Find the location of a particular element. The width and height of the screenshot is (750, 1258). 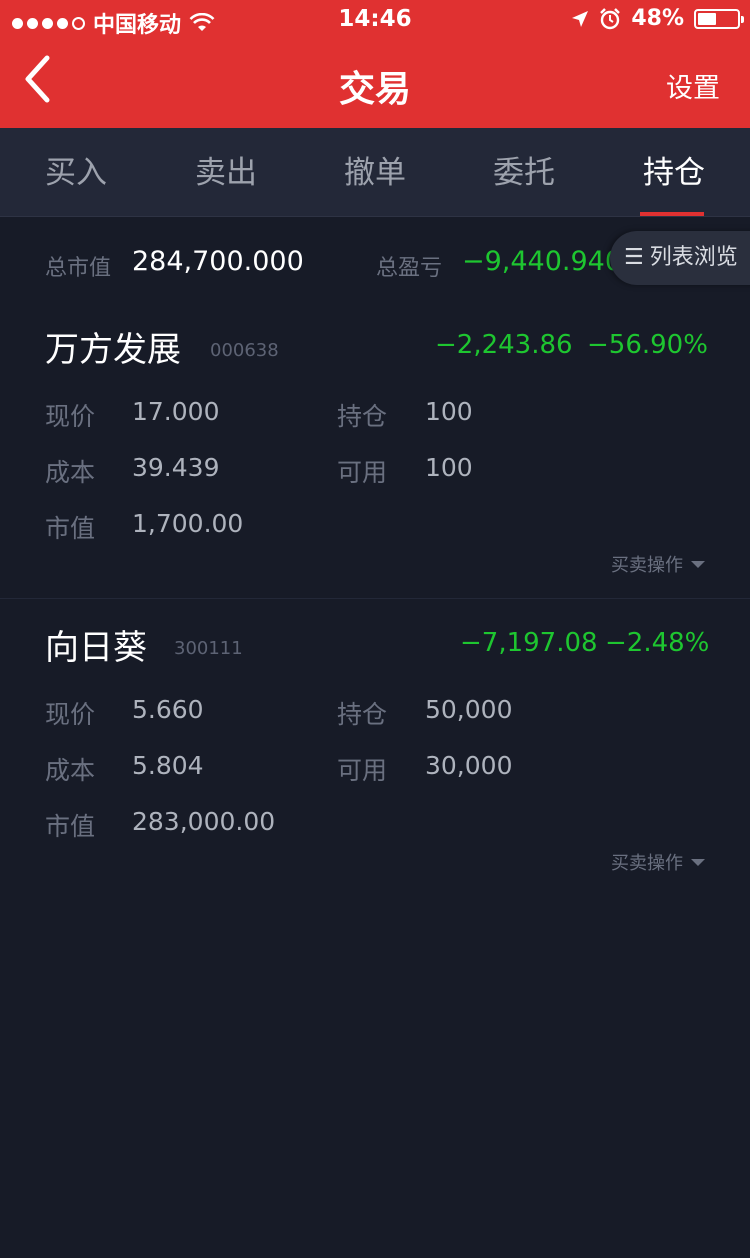

settings-button: 设置 is located at coordinates (693, 85).